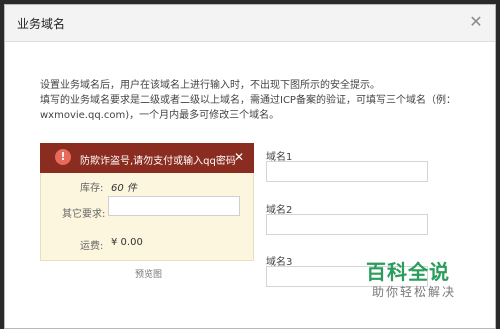 This screenshot has width=500, height=329. I want to click on domain-2-input, so click(347, 224).